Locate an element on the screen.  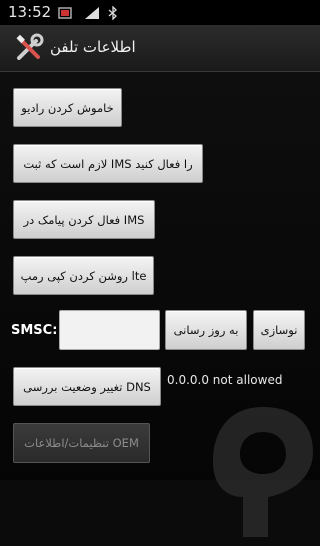
signal-icon is located at coordinates (92, 14).